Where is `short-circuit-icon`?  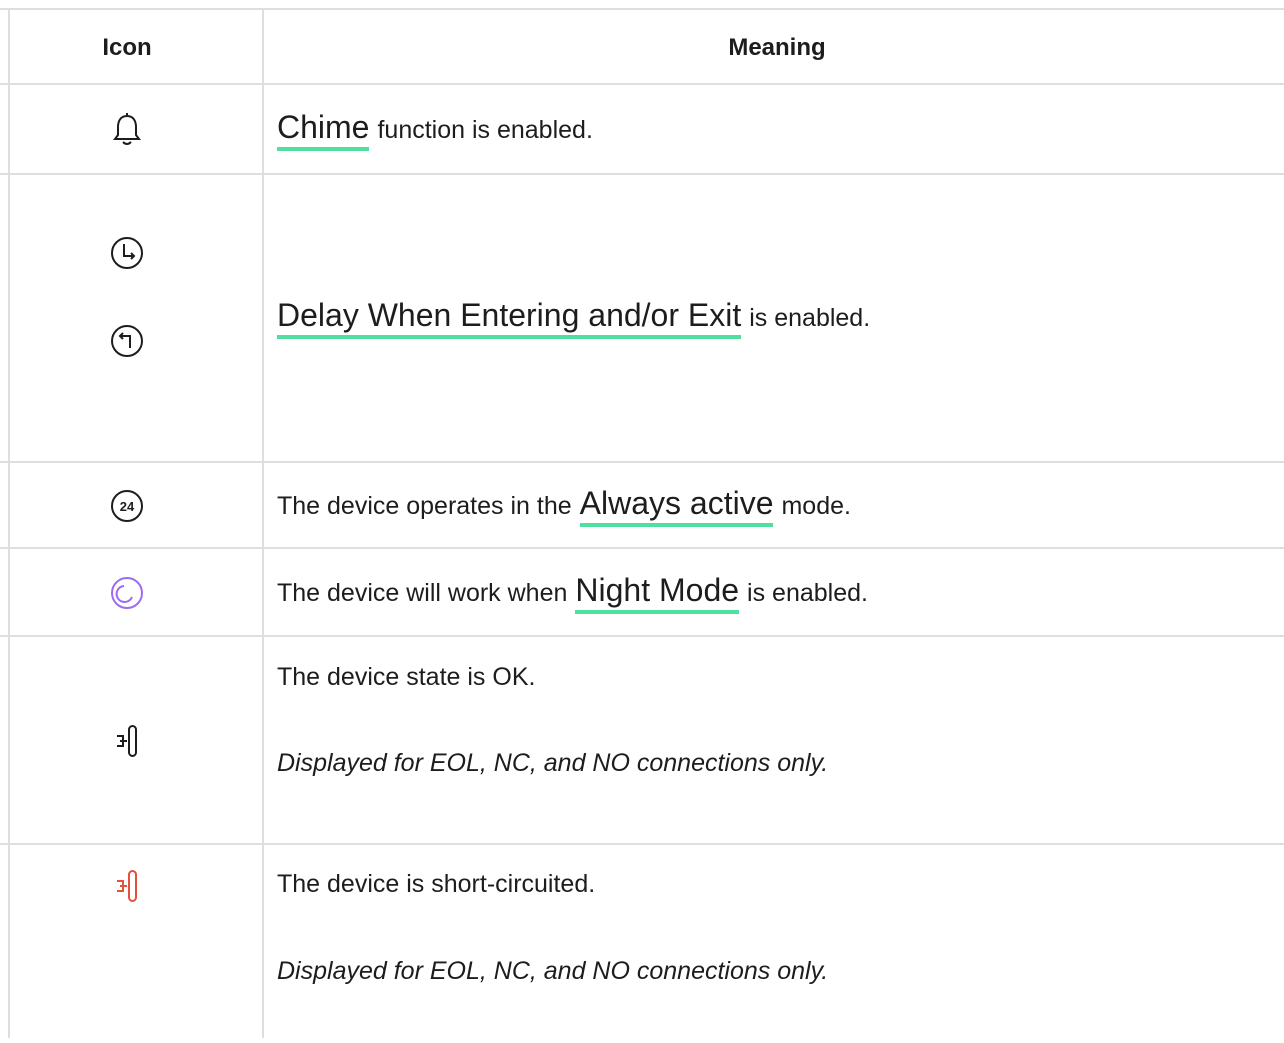 short-circuit-icon is located at coordinates (127, 886).